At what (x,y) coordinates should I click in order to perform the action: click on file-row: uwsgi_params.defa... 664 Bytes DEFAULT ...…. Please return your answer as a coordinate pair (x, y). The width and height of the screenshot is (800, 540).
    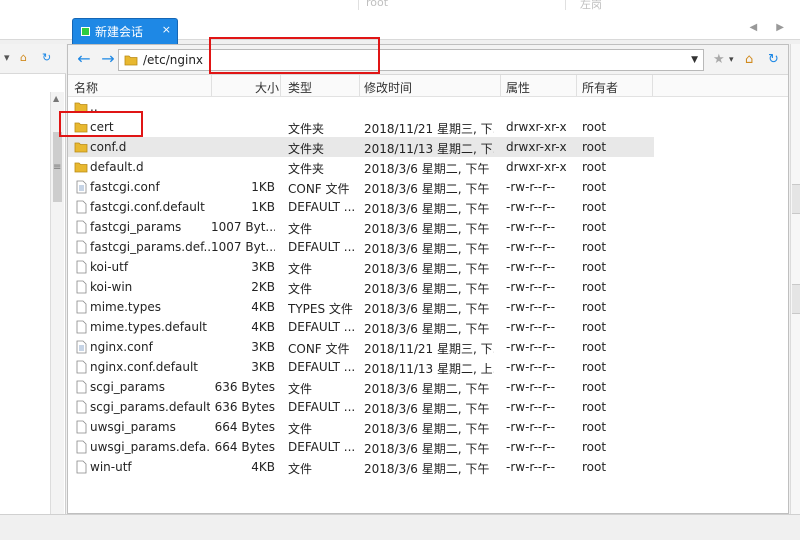
    Looking at the image, I should click on (361, 447).